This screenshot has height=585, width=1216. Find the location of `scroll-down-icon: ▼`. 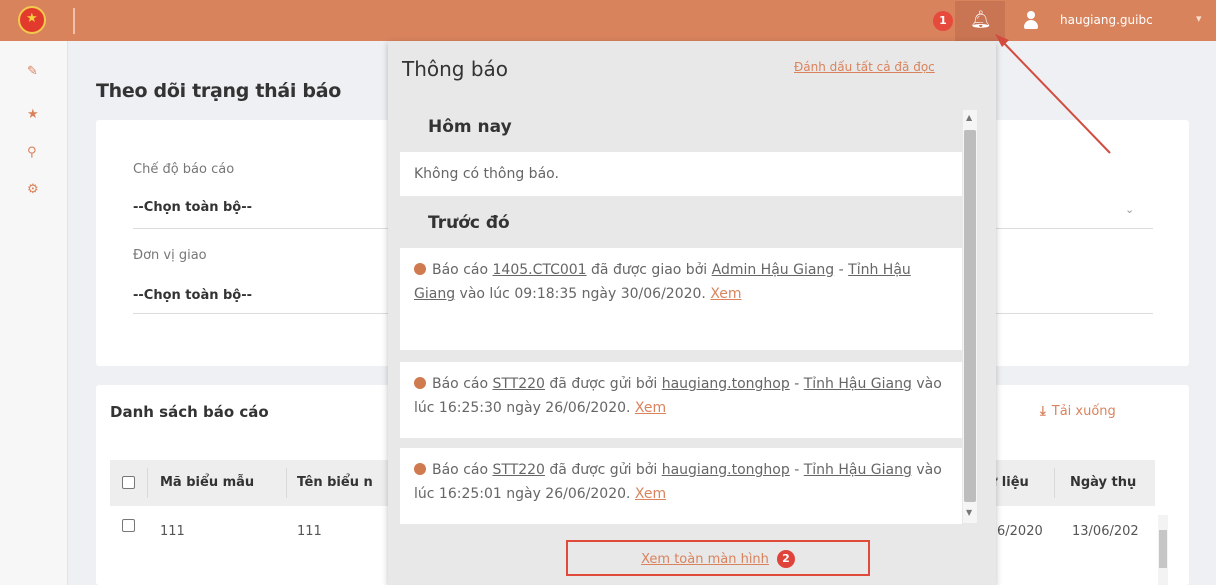

scroll-down-icon: ▼ is located at coordinates (969, 512).